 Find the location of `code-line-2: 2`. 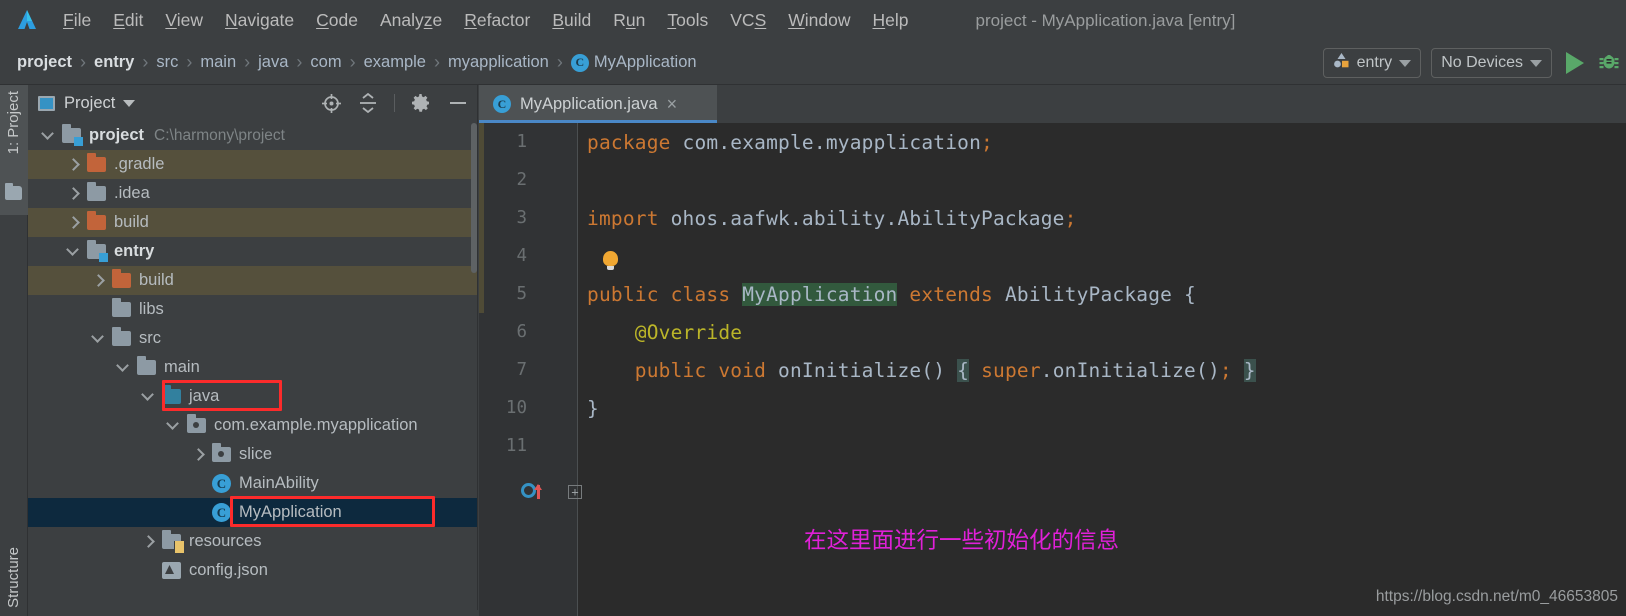

code-line-2: 2 is located at coordinates (1052, 180).